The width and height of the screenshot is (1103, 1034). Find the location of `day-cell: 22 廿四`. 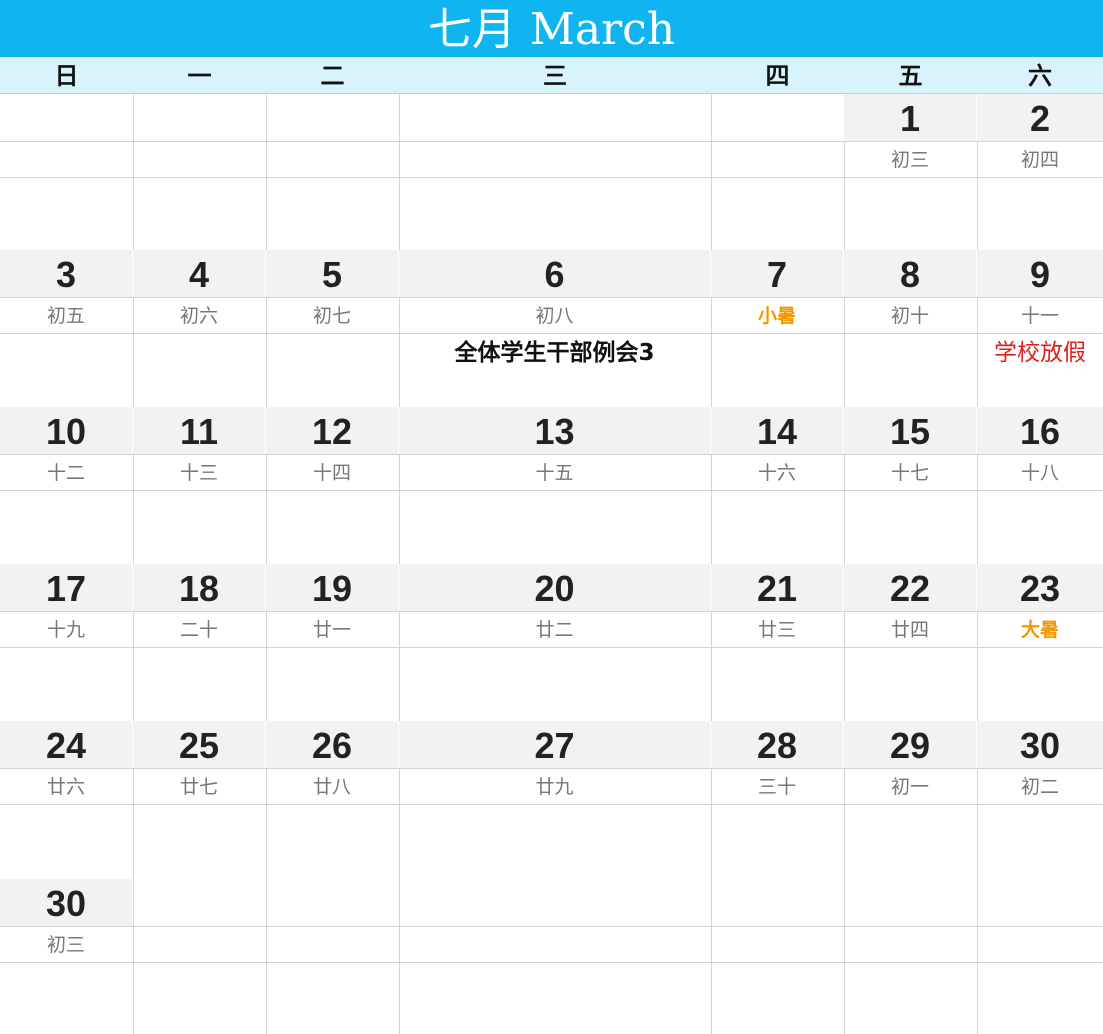

day-cell: 22 廿四 is located at coordinates (910, 642).